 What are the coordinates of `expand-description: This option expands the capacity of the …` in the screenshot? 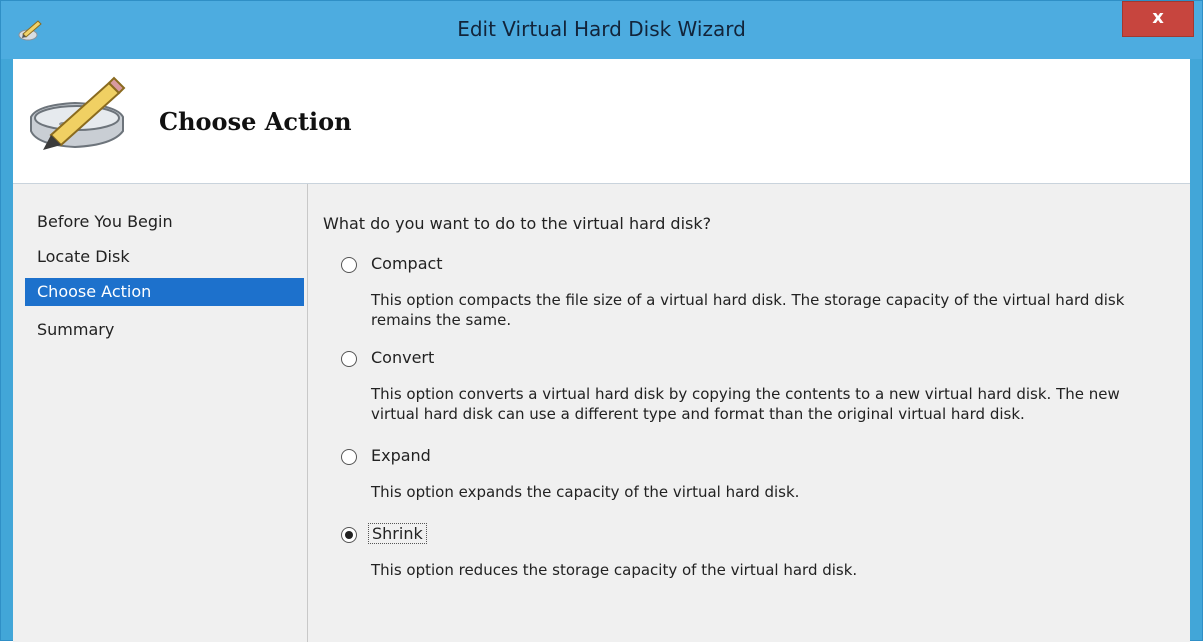 It's located at (585, 492).